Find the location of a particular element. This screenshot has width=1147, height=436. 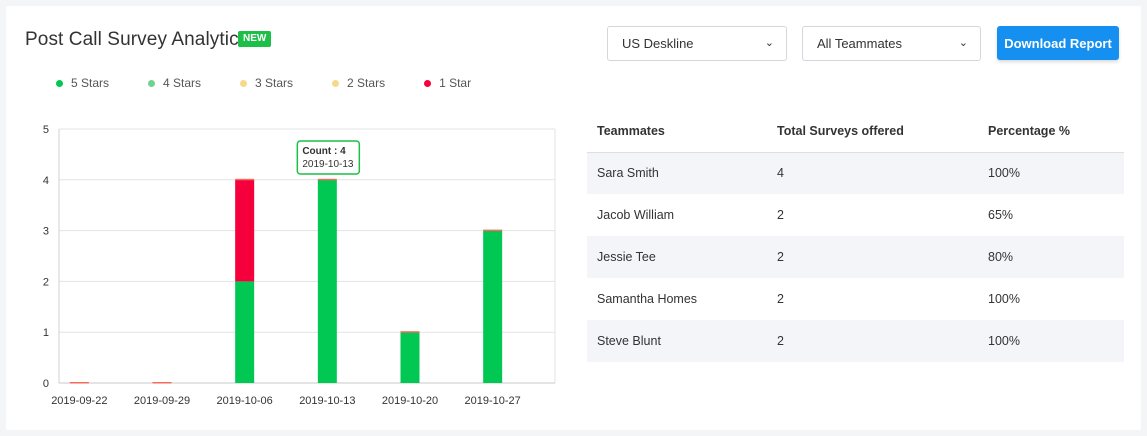

legend-label: 5 Stars is located at coordinates (90, 83).